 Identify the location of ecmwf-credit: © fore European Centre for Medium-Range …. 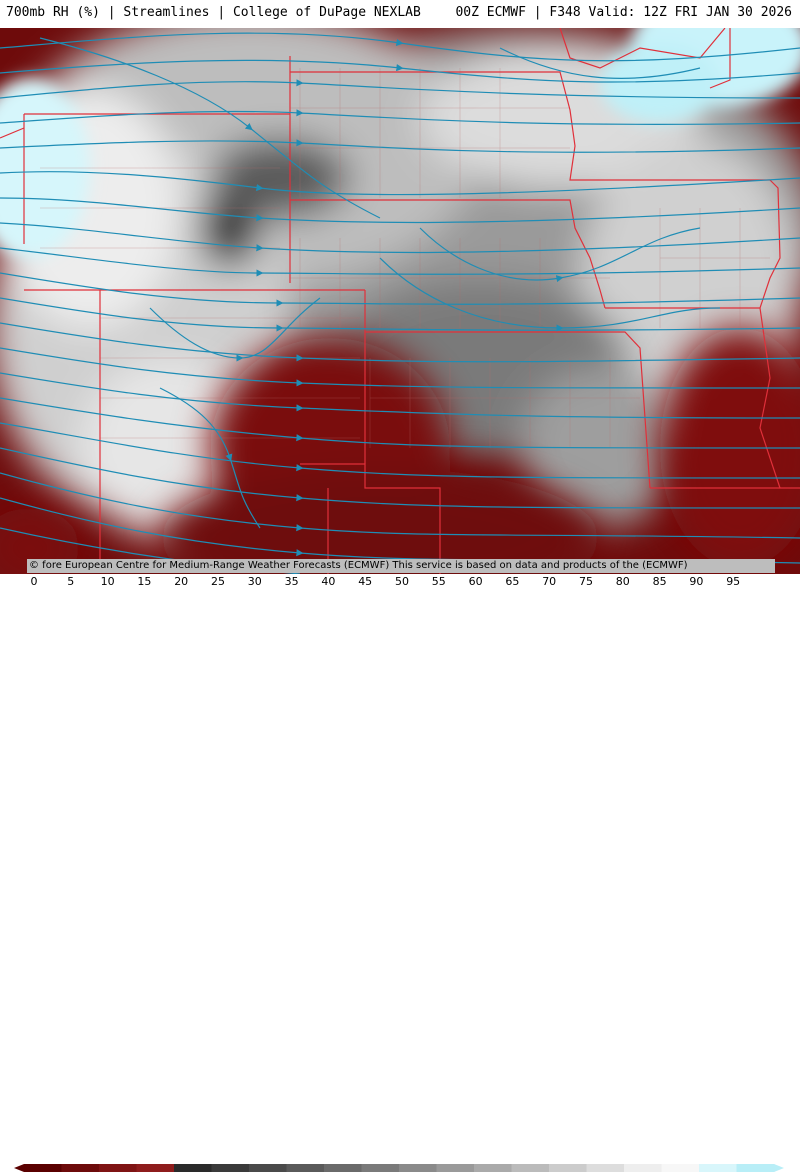
(401, 566).